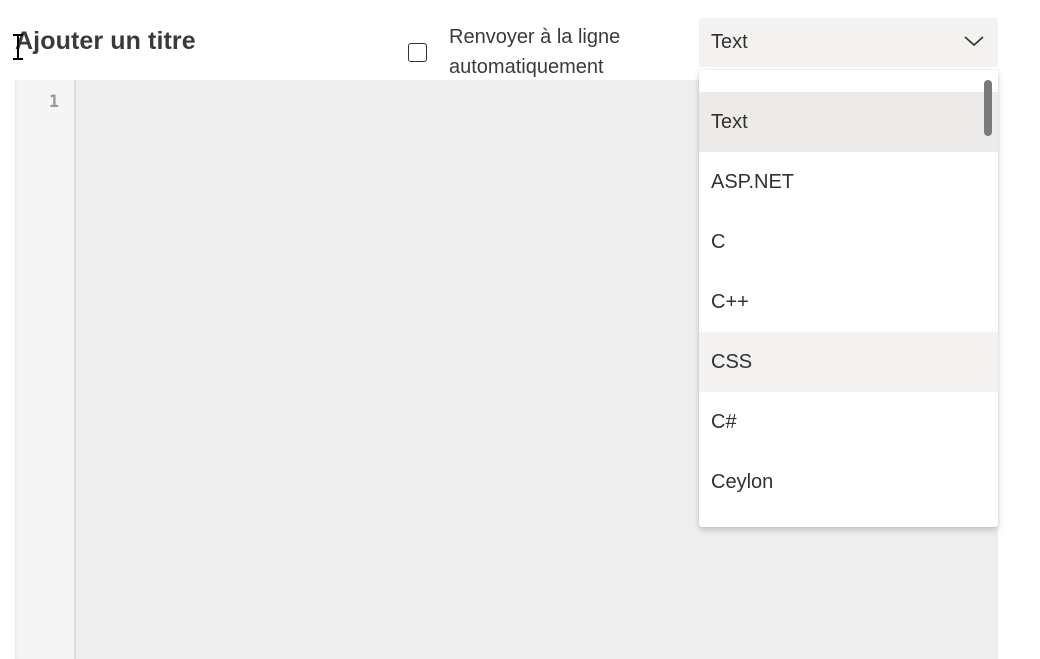 The height and width of the screenshot is (659, 1040). I want to click on line-number-gutter: 1, so click(45, 369).